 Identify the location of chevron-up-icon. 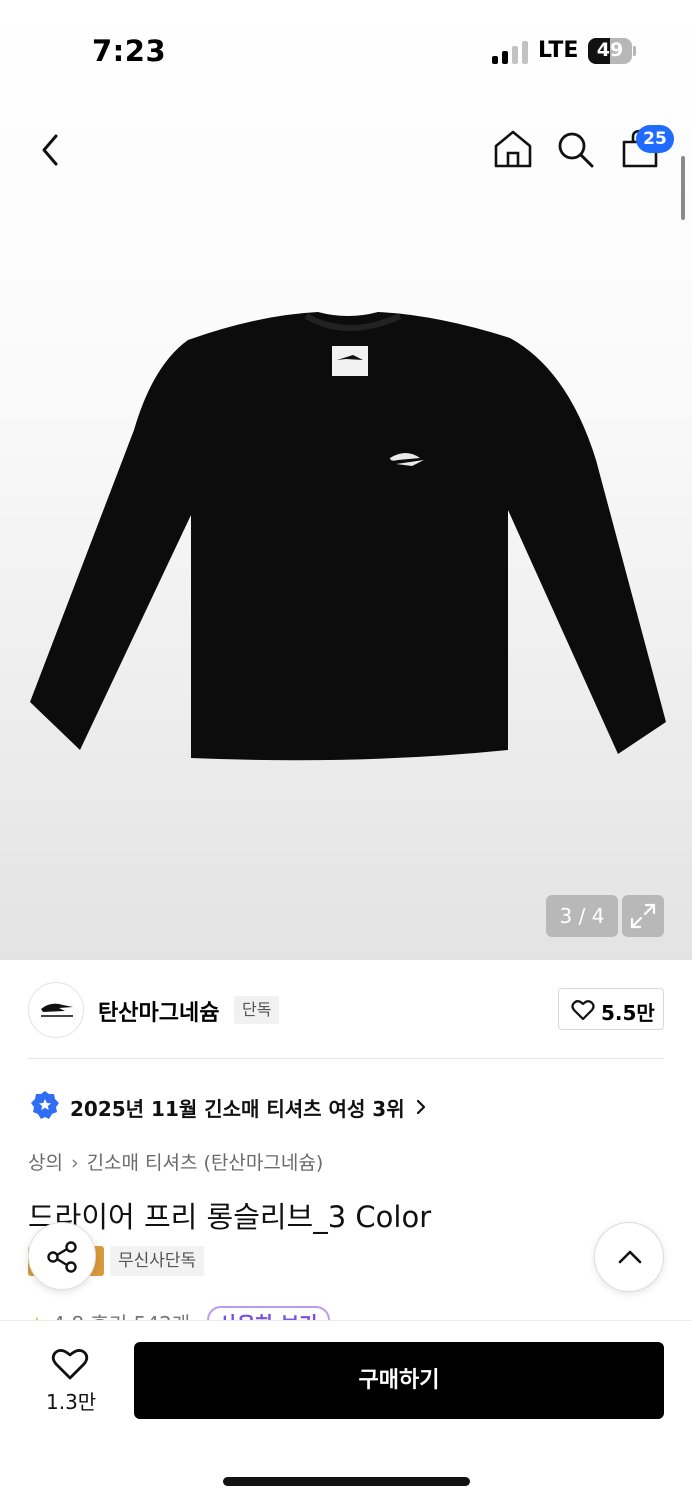
(630, 1257).